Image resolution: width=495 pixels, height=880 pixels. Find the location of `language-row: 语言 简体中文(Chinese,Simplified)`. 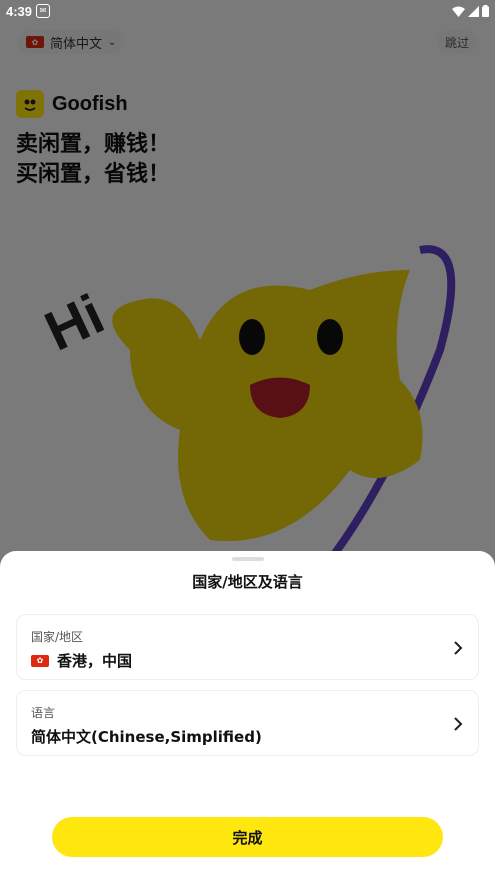

language-row: 语言 简体中文(Chinese,Simplified) is located at coordinates (247, 723).